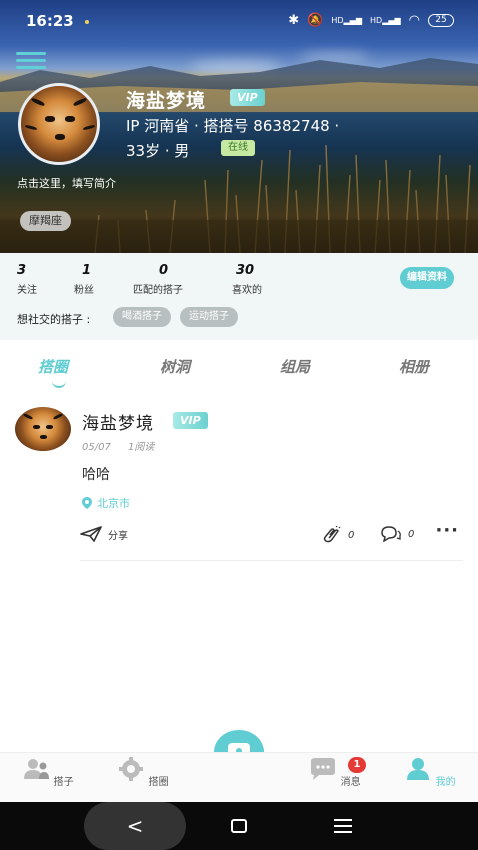 This screenshot has height=850, width=478. What do you see at coordinates (118, 421) in the screenshot?
I see `post-author-name: 海盐梦境` at bounding box center [118, 421].